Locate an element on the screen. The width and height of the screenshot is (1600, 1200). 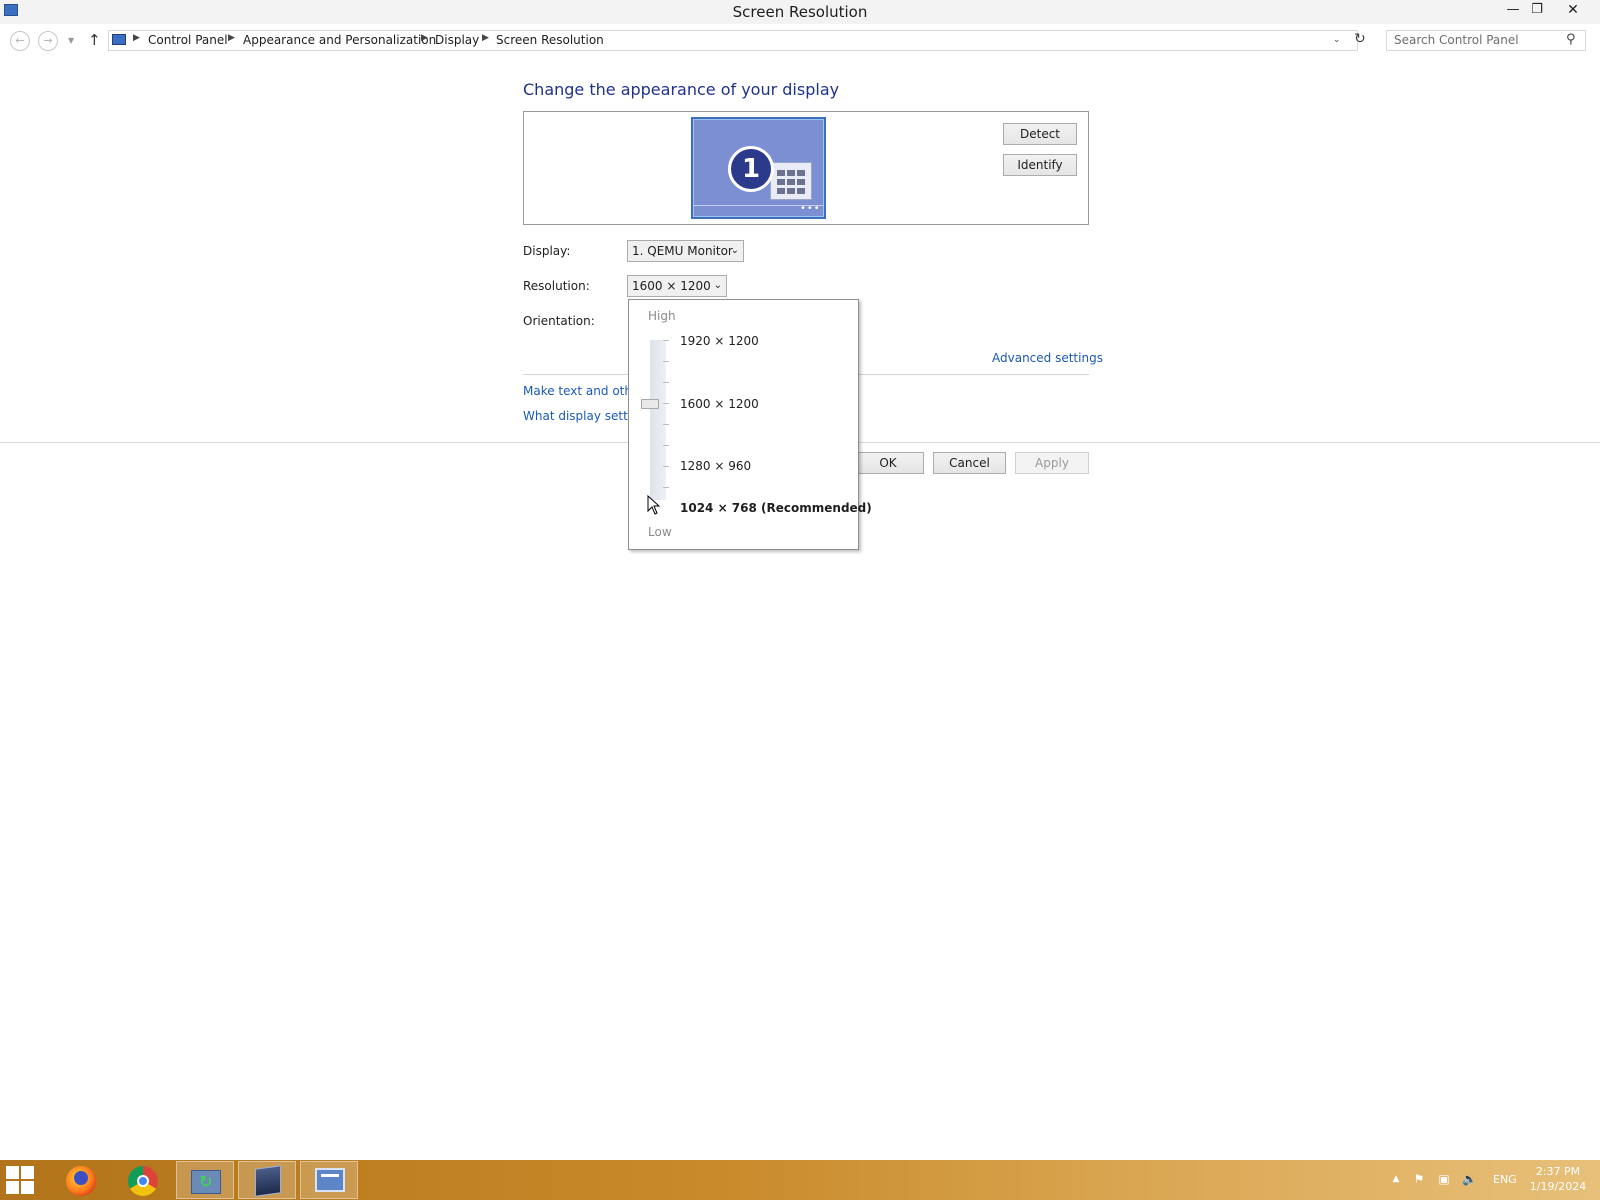
system-clock: 2:37 PM 1/19/2024 is located at coordinates (1558, 1179).